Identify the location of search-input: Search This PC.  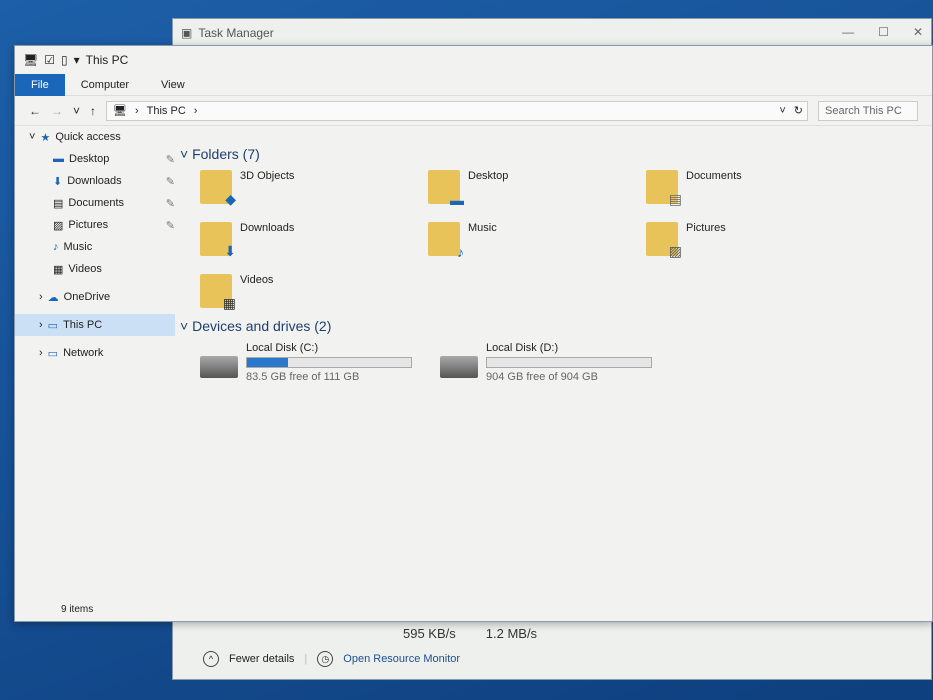
(868, 110).